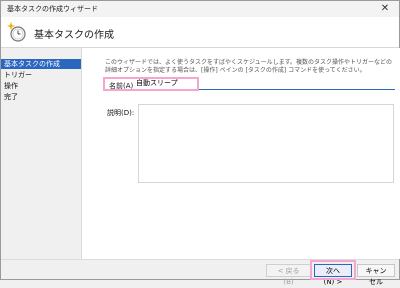 The width and height of the screenshot is (400, 288). I want to click on title-bar: 基本タスクの作成ウィザード ✕, so click(200, 9).